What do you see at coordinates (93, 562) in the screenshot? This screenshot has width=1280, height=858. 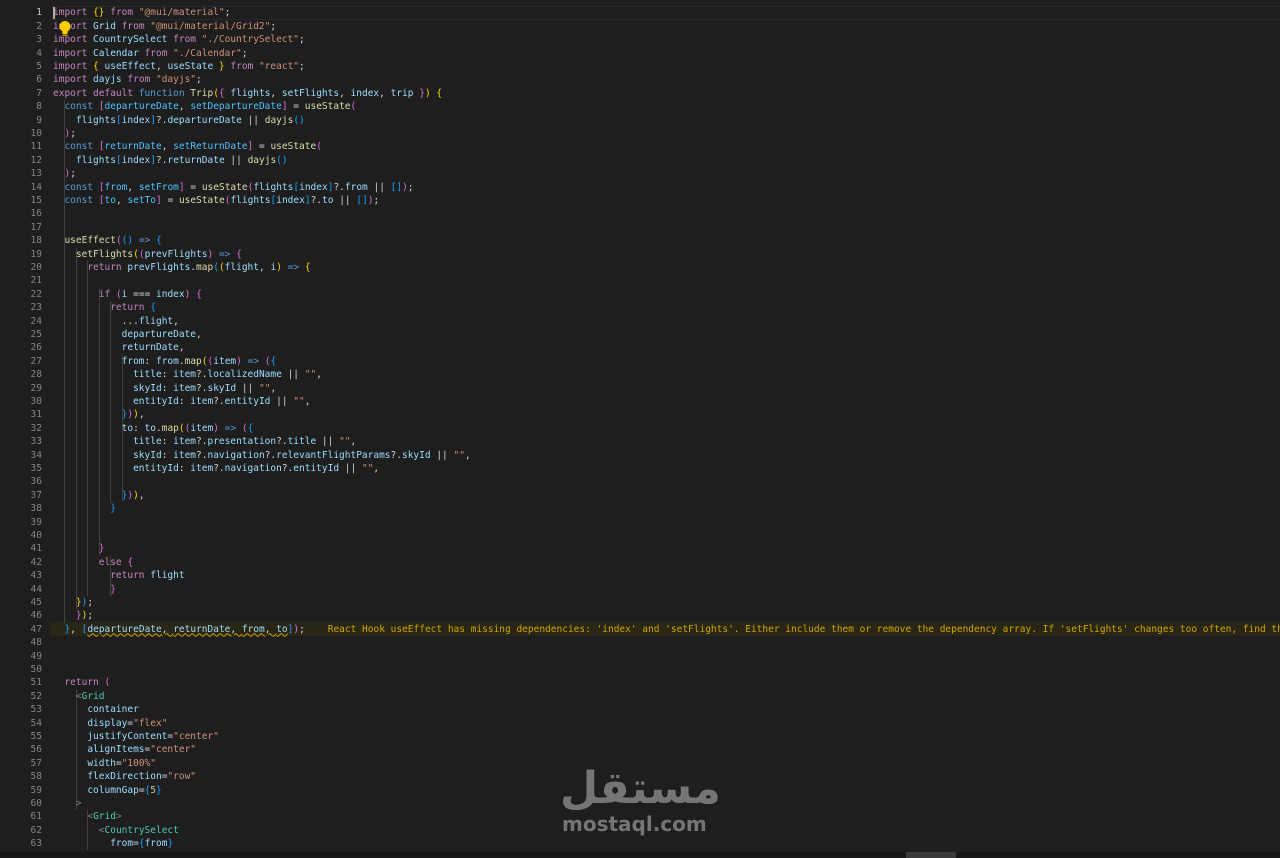 I see `code-line: else {` at bounding box center [93, 562].